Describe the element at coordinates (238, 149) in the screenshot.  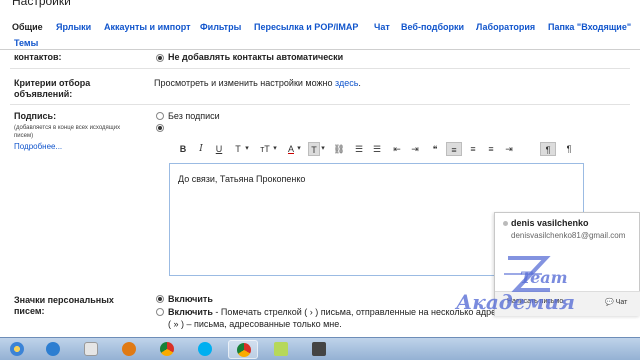
I see `font-icon: T` at that location.